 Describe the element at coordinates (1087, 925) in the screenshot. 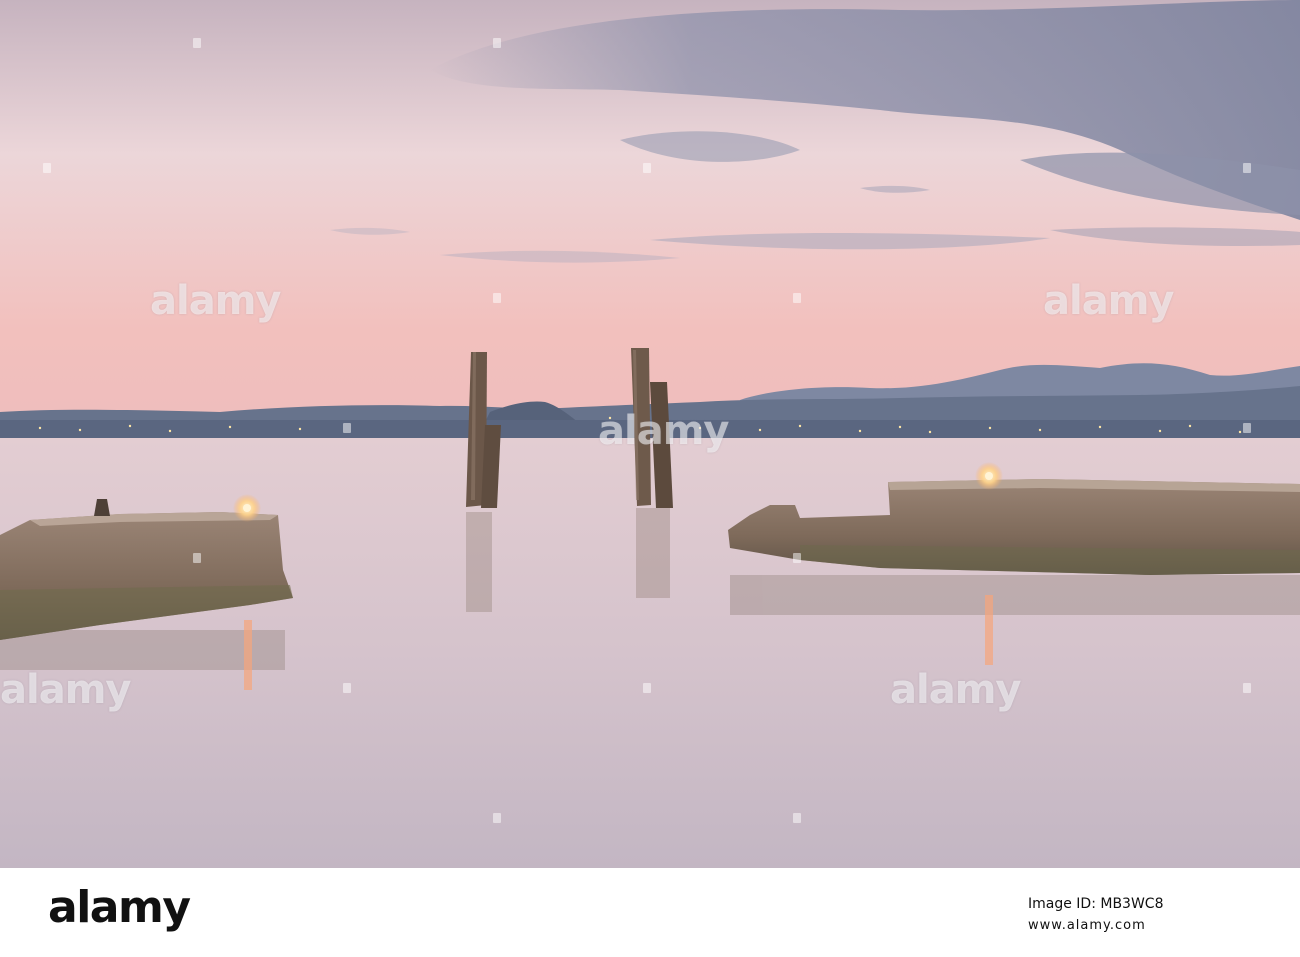

I see `site-url: www.alamy.com` at that location.